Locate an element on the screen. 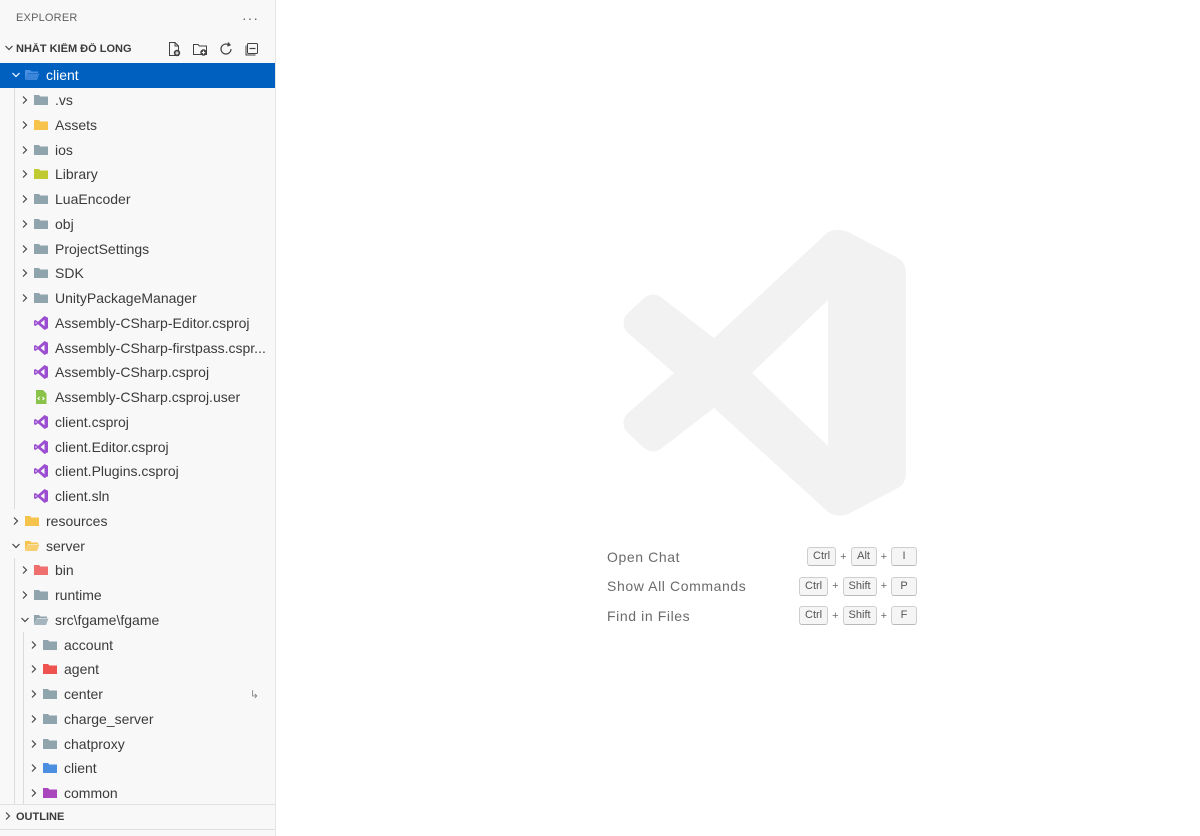 This screenshot has width=1200, height=836. tree-folder-row: ProjectSettings is located at coordinates (137, 248).